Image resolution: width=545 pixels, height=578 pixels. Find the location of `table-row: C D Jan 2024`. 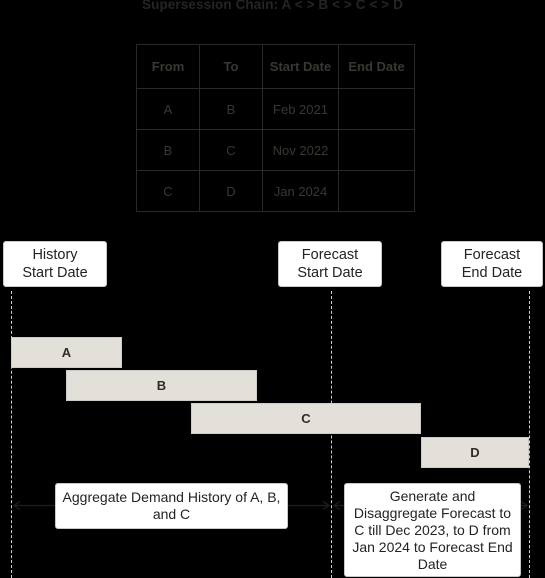

table-row: C D Jan 2024 is located at coordinates (275, 191).